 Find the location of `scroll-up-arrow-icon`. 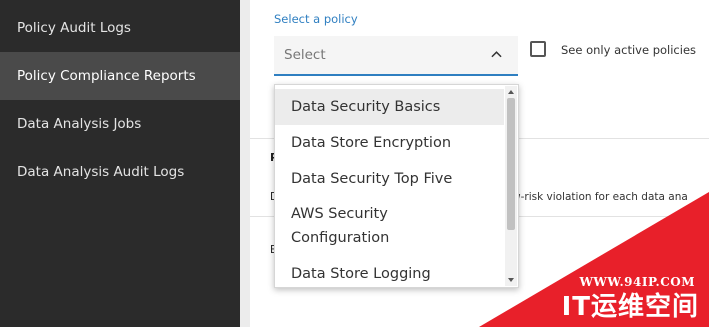

scroll-up-arrow-icon is located at coordinates (511, 92).